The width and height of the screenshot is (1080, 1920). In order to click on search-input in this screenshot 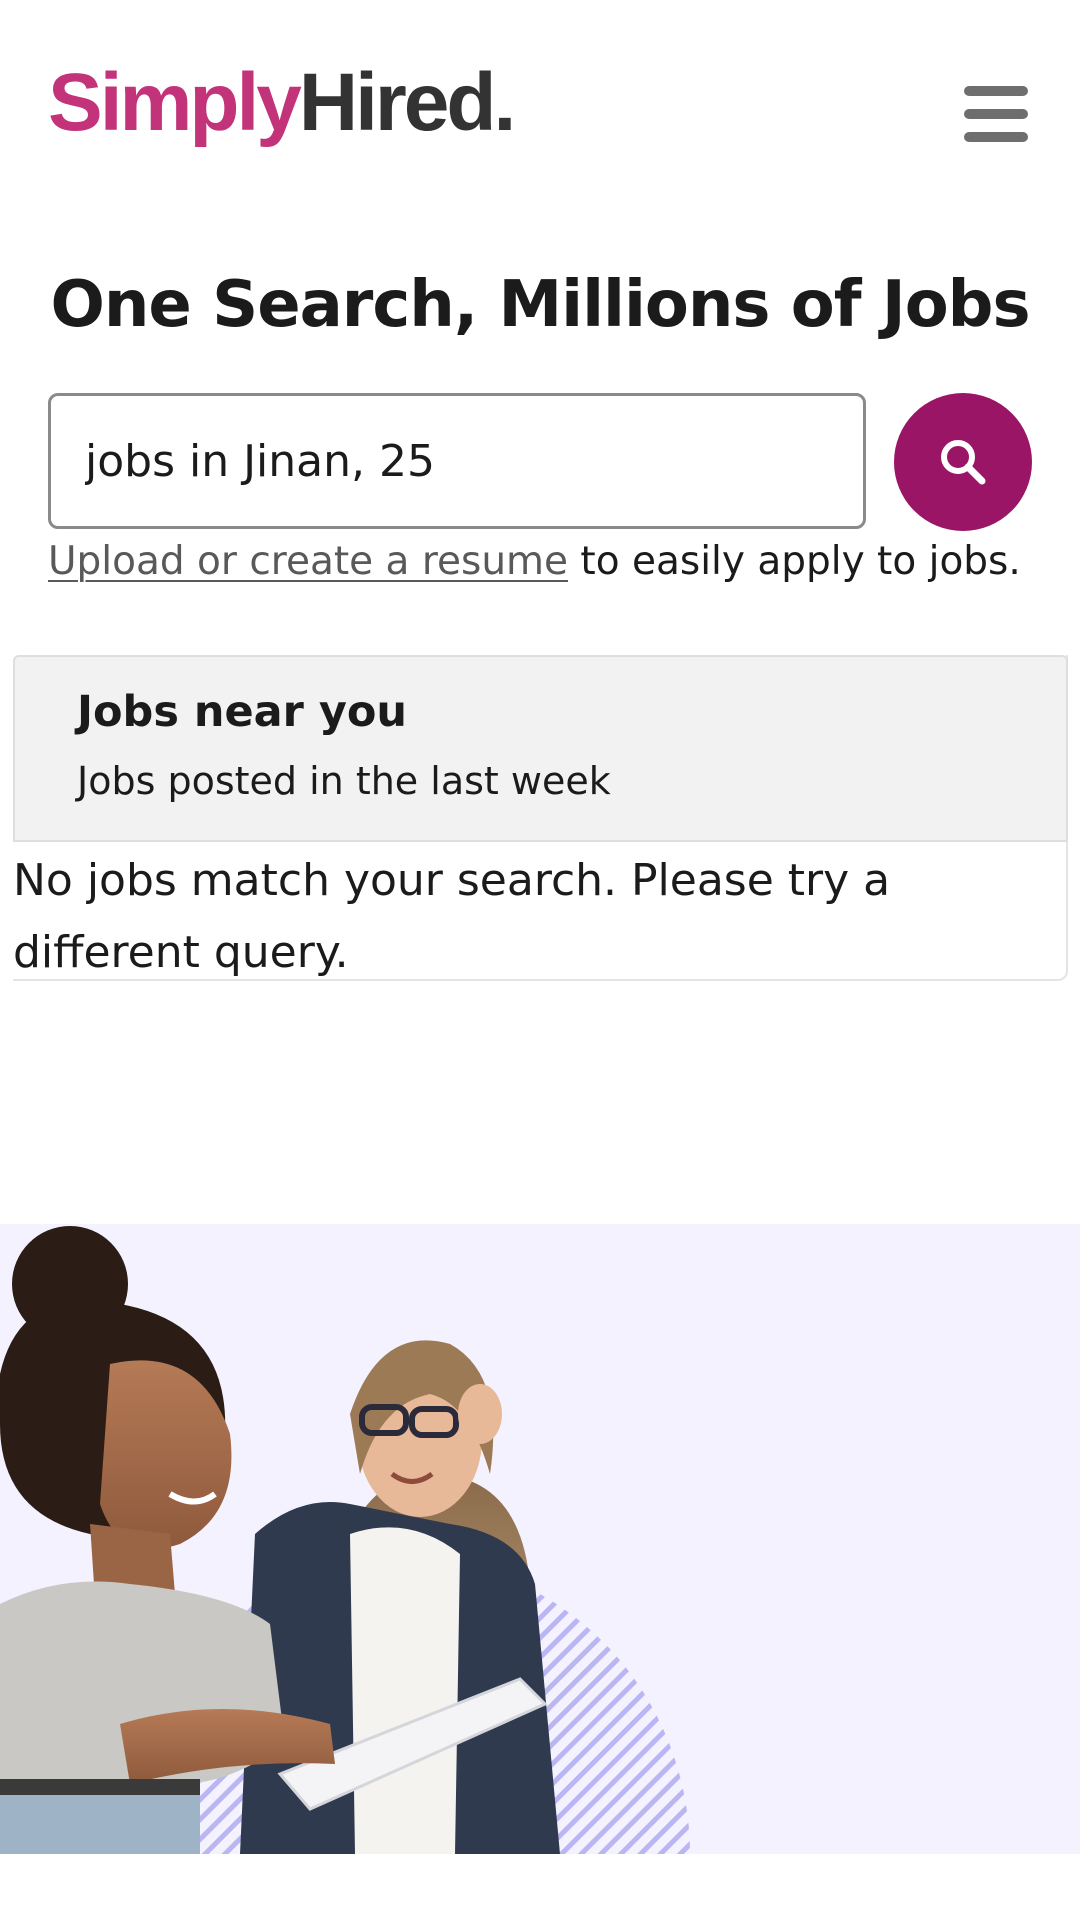, I will do `click(465, 461)`.